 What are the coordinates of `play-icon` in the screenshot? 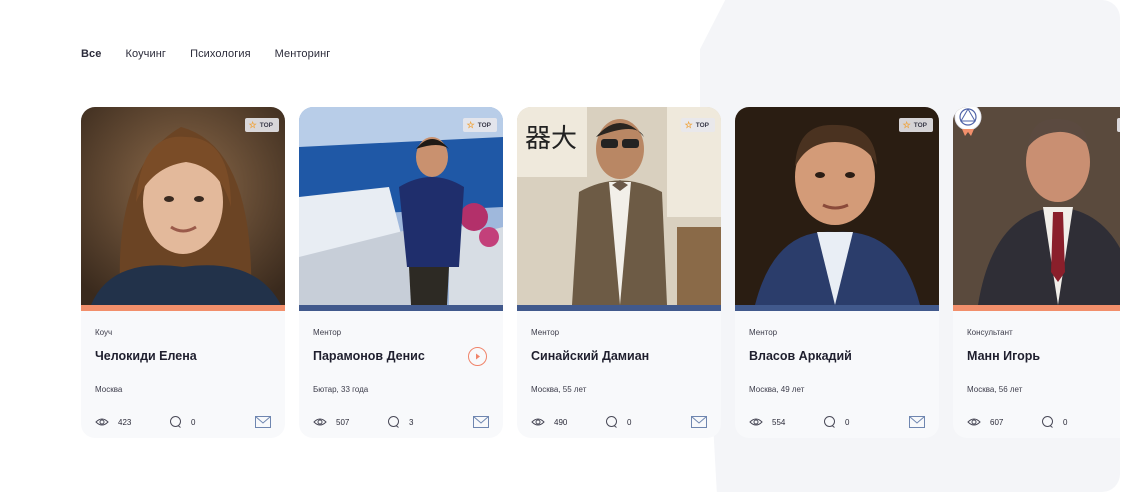 It's located at (477, 356).